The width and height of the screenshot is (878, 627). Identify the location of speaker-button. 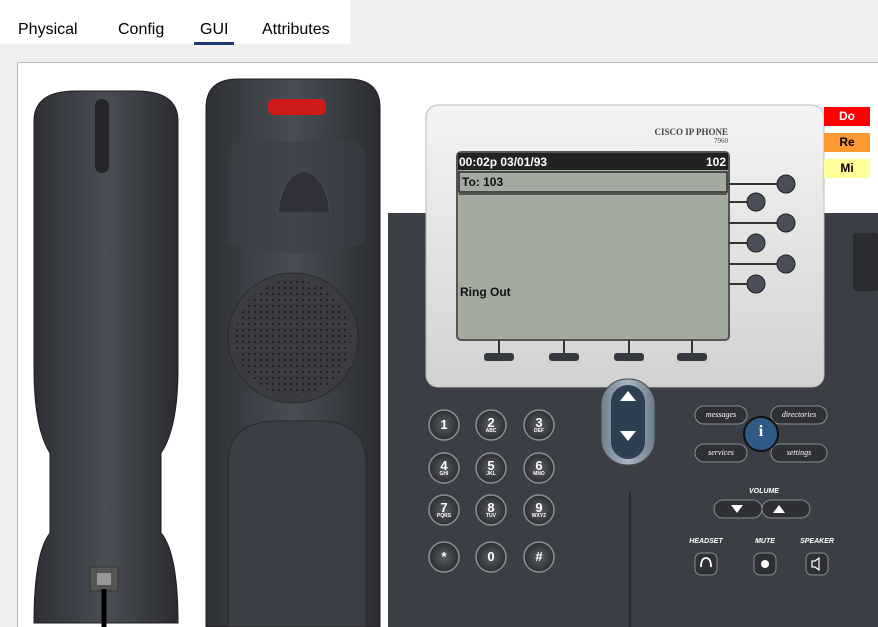
(817, 564).